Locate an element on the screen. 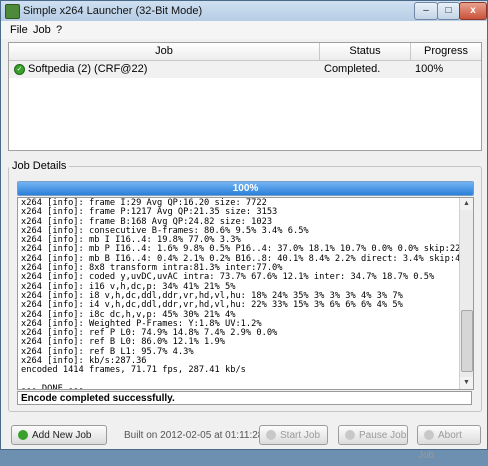 This screenshot has width=488, height=466. add-new-job-button: Add New Job is located at coordinates (59, 435).